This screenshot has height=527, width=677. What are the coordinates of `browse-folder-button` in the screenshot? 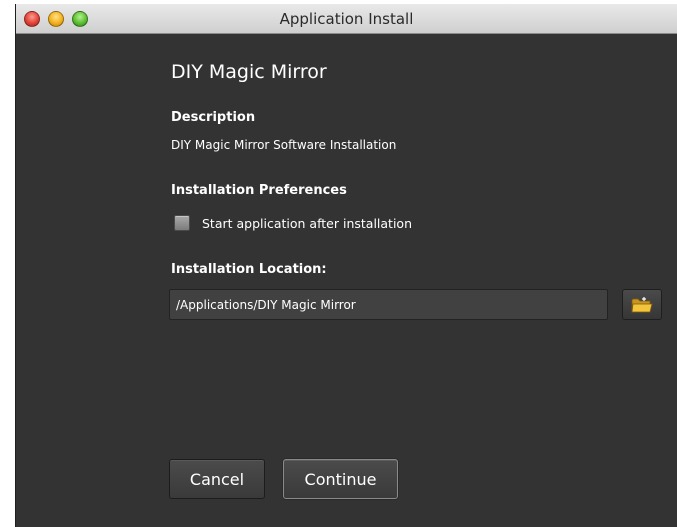 It's located at (642, 304).